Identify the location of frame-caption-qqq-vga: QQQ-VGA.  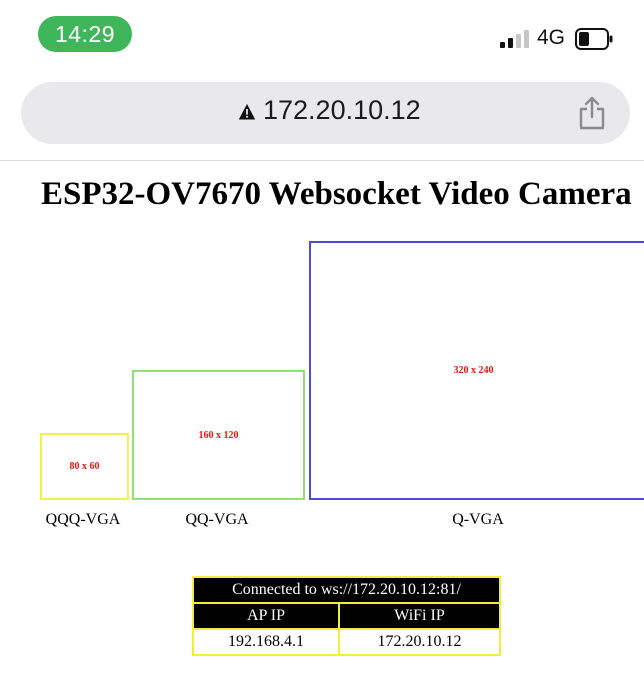
(83, 519).